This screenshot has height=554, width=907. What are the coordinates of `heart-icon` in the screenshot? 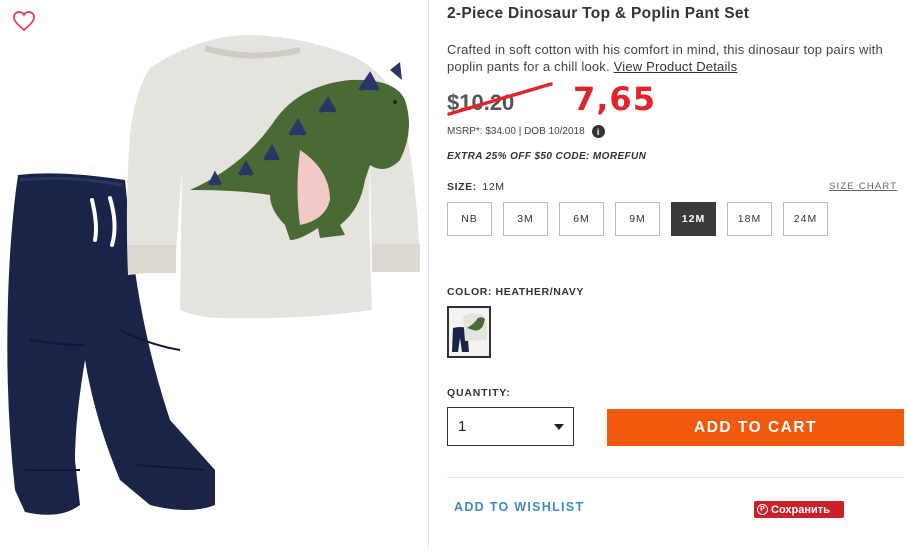 It's located at (24, 21).